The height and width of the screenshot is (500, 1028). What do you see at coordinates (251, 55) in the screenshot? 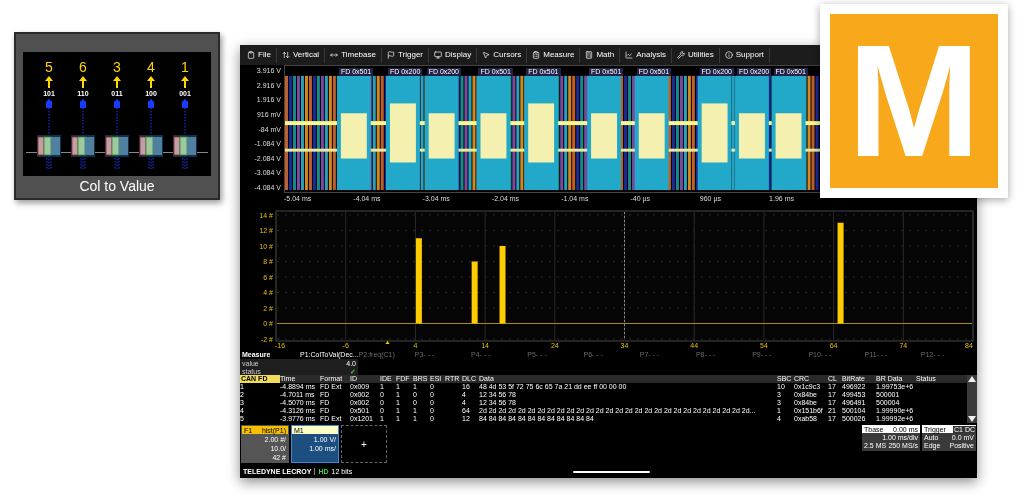
I see `clipboard-icon` at bounding box center [251, 55].